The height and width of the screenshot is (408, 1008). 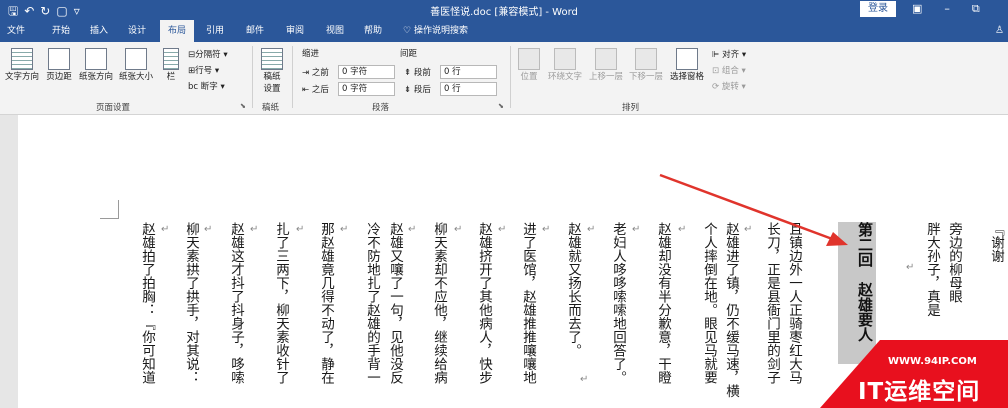 I want to click on annotation-arrow-line, so click(x=747, y=207).